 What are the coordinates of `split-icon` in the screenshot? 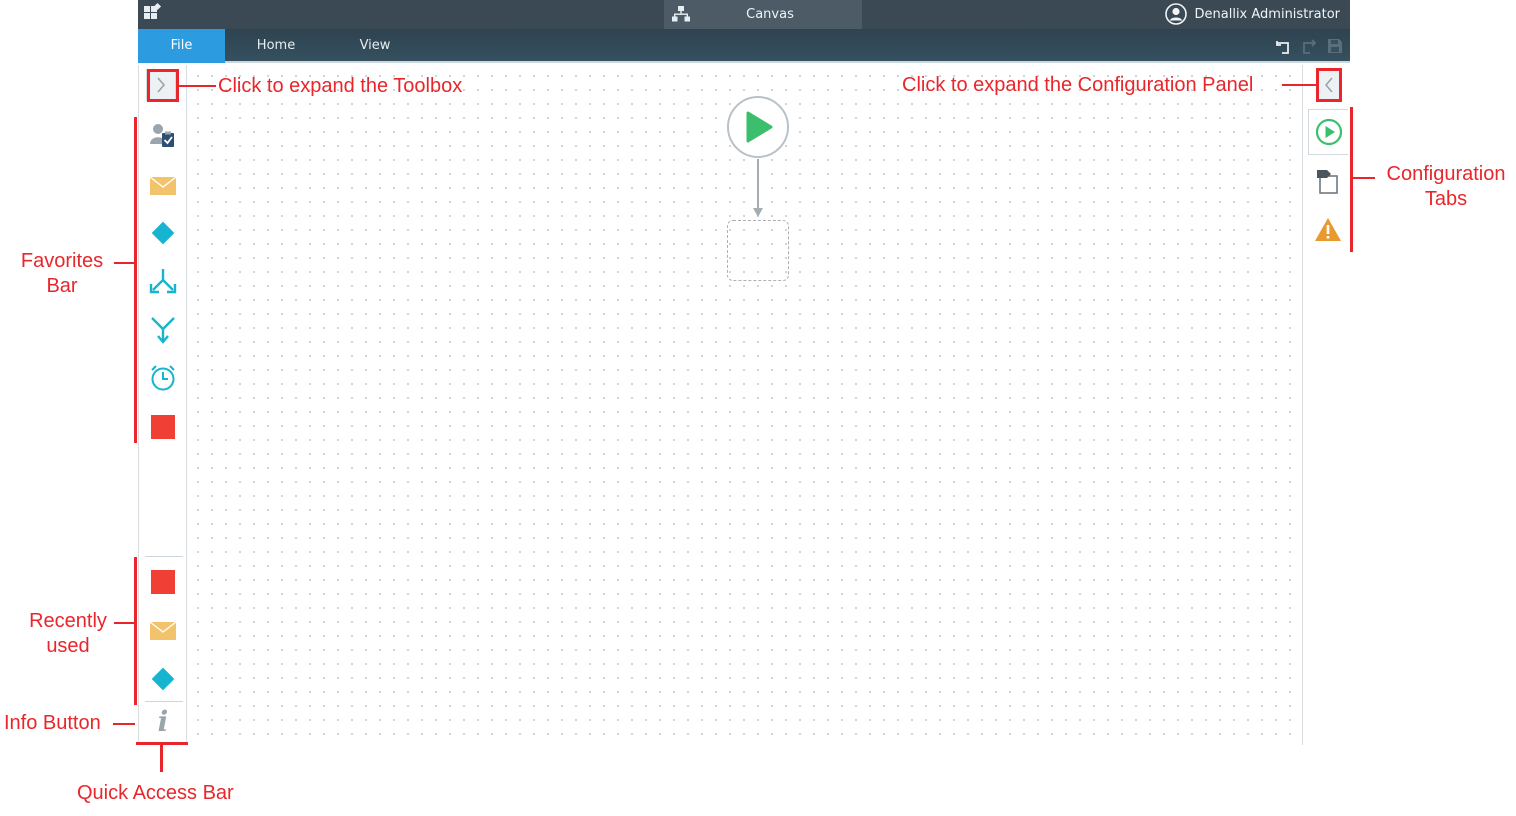 It's located at (163, 281).